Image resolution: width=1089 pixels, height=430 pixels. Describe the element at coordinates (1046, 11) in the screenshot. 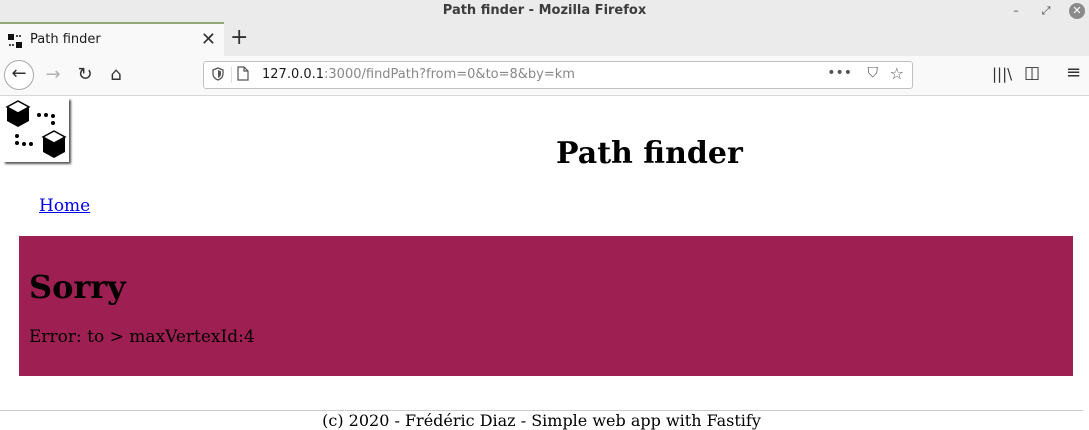

I see `restore-icon: ⤢` at that location.